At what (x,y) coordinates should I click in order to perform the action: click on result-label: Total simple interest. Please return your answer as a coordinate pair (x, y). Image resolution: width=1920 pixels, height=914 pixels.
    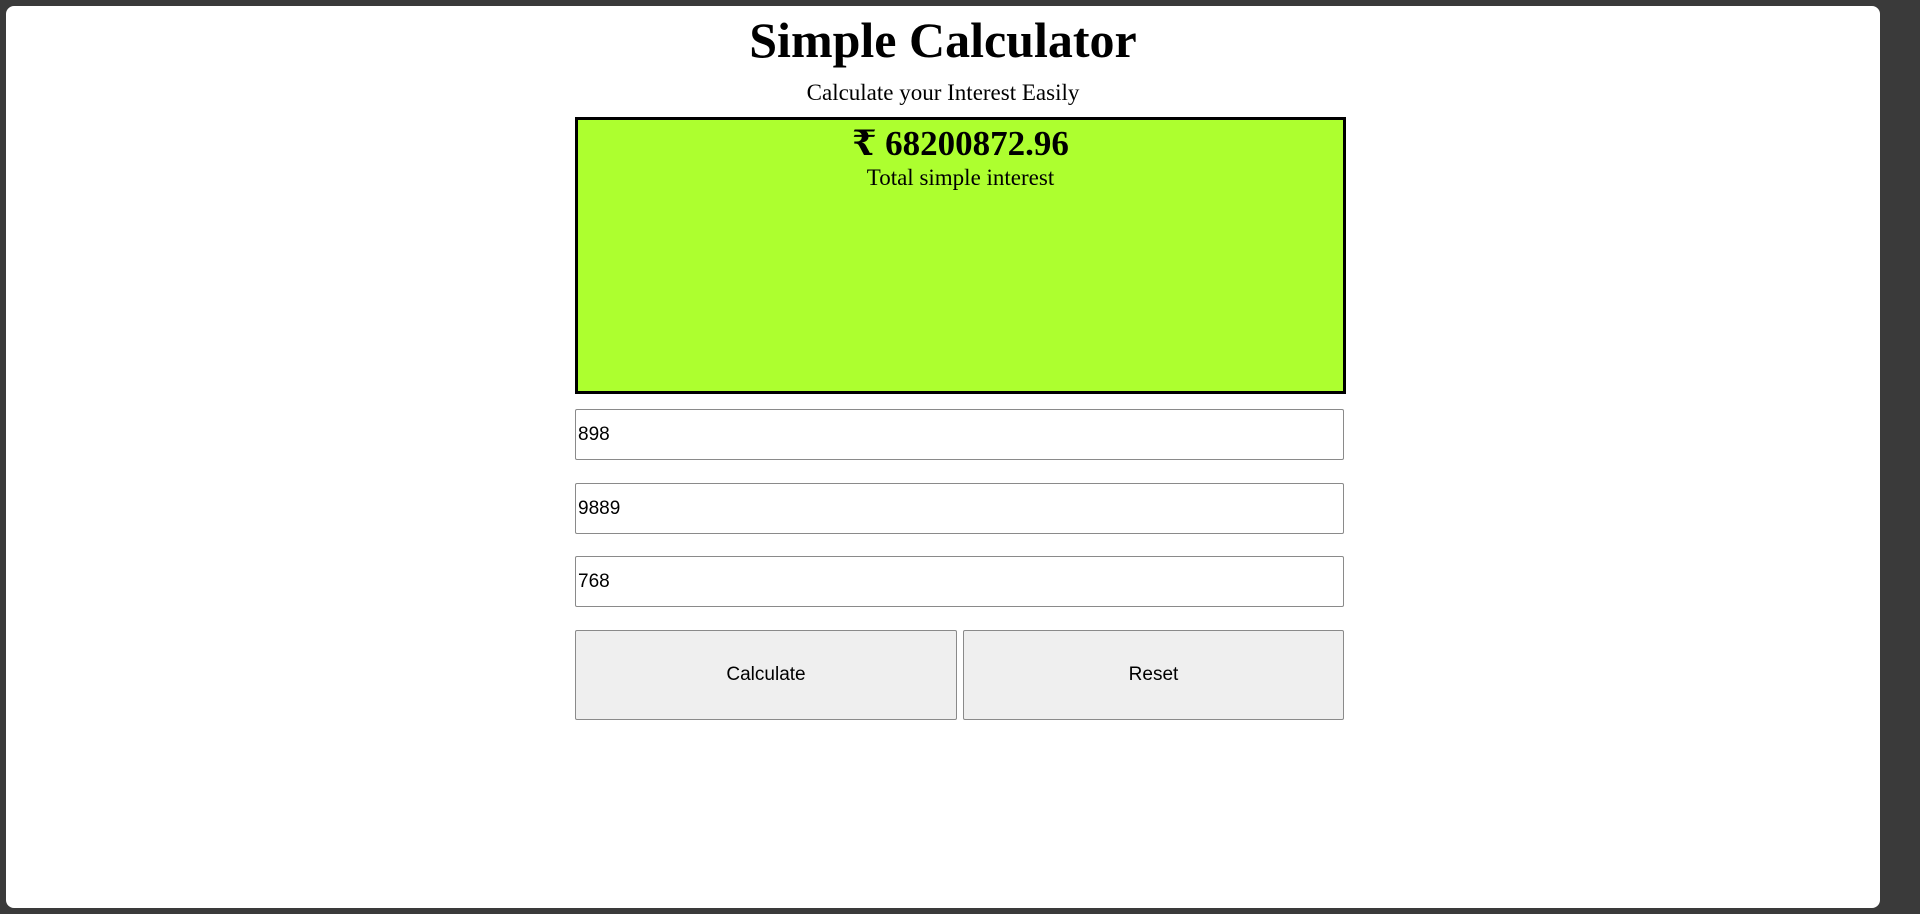
    Looking at the image, I should click on (960, 177).